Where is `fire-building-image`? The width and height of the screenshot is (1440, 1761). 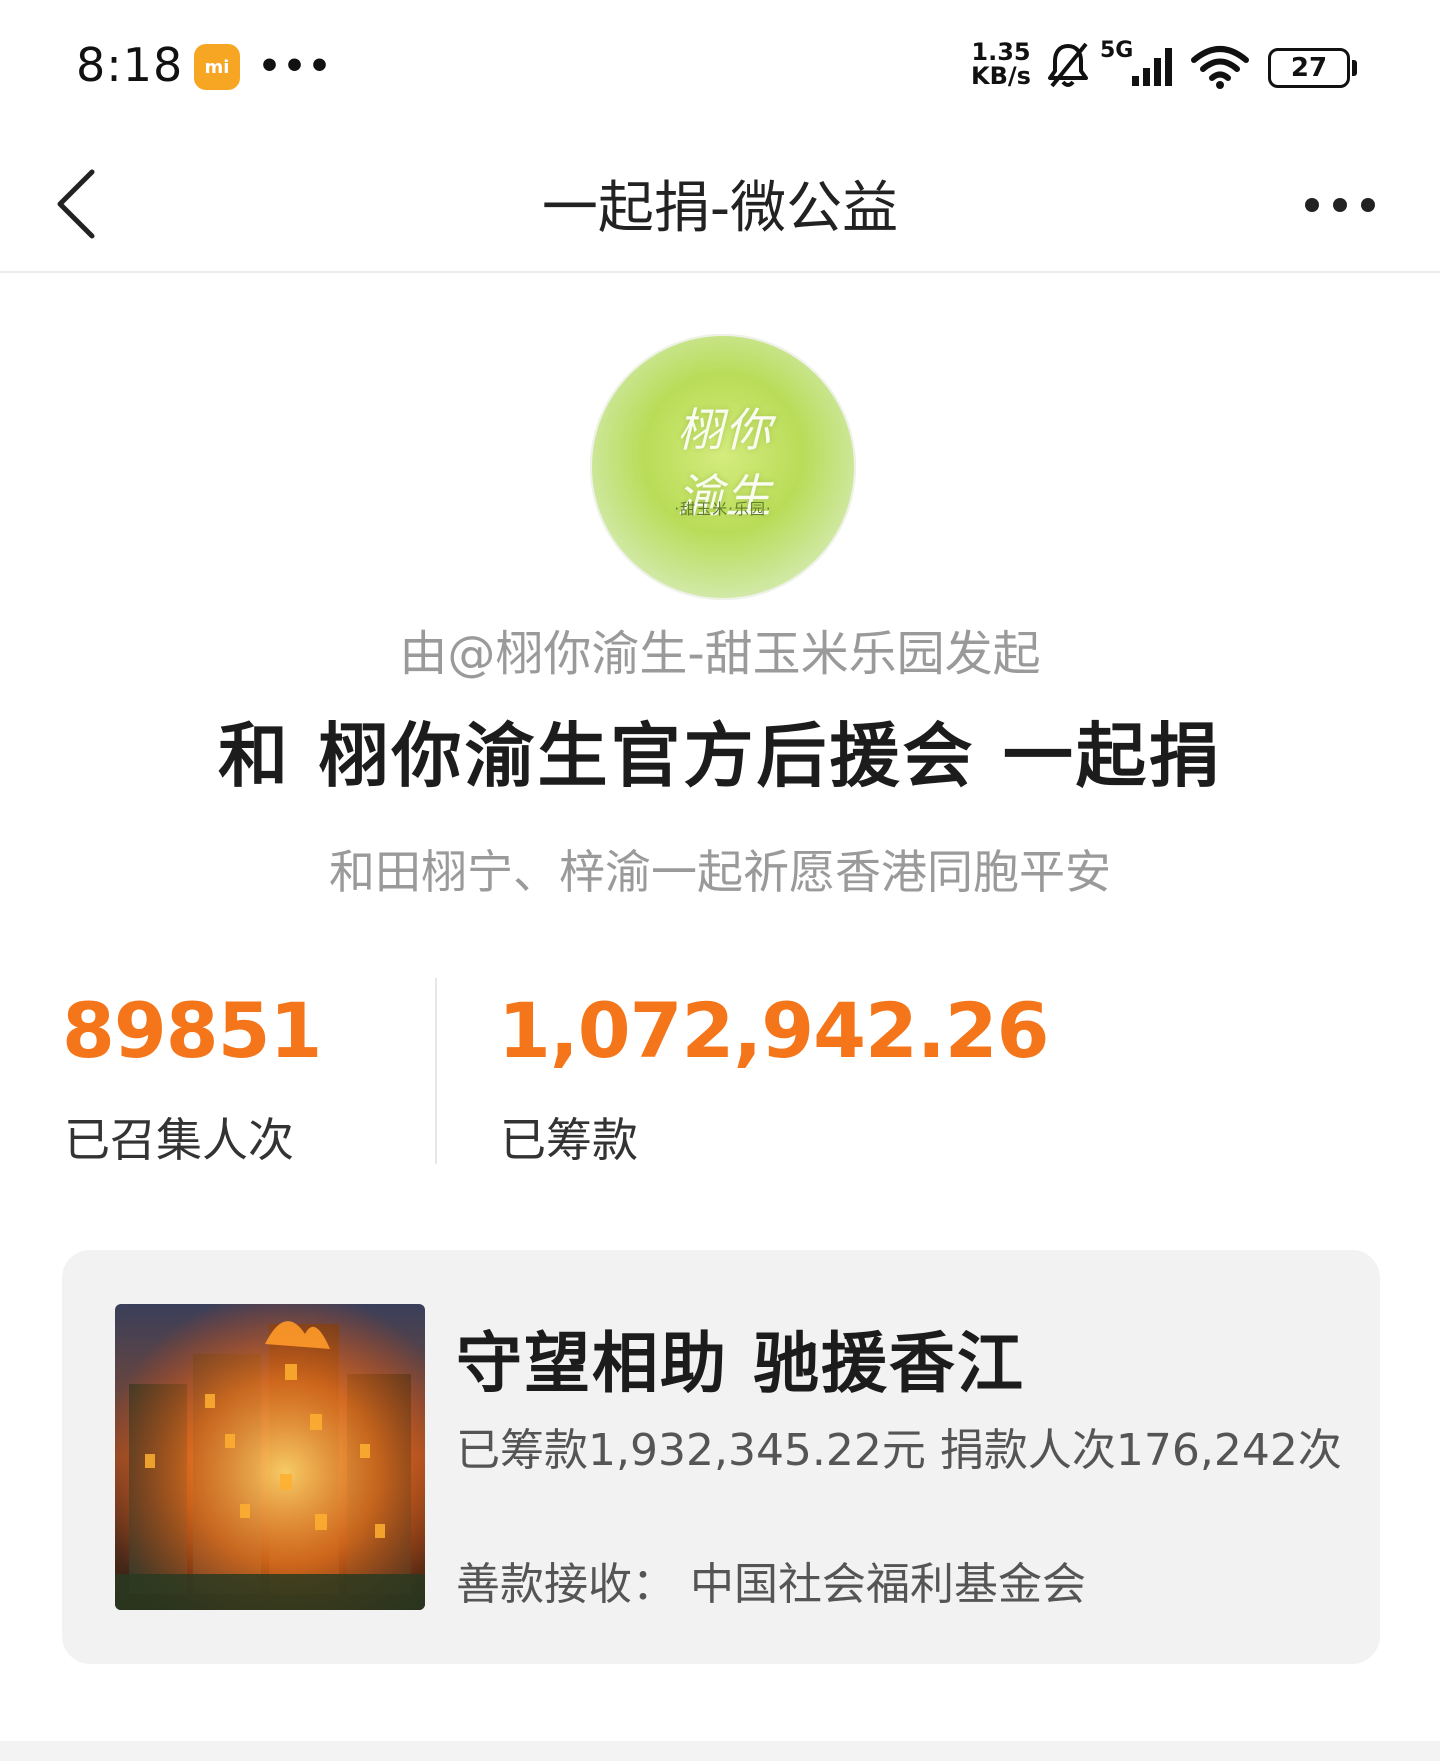 fire-building-image is located at coordinates (270, 1457).